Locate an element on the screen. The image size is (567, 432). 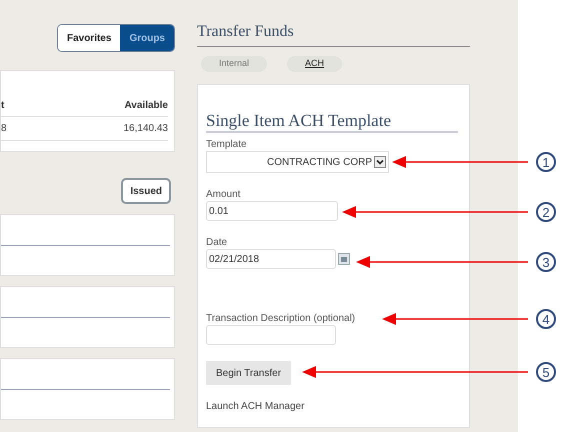
tab: ACH is located at coordinates (314, 64).